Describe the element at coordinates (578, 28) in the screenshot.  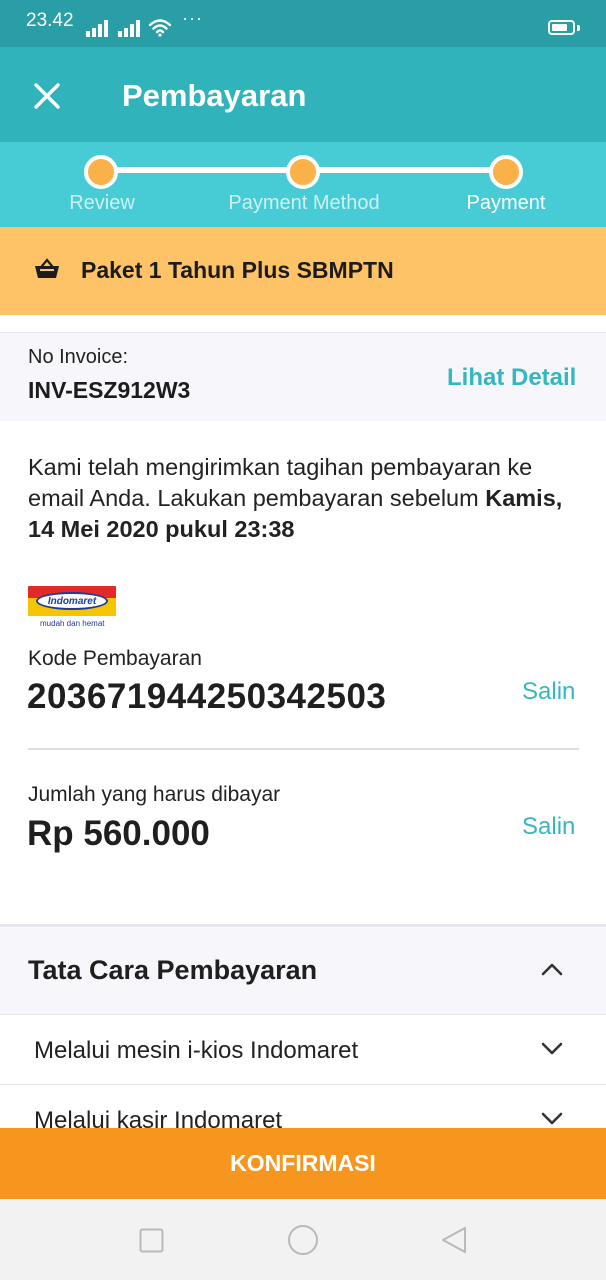
I see `battery-tip` at that location.